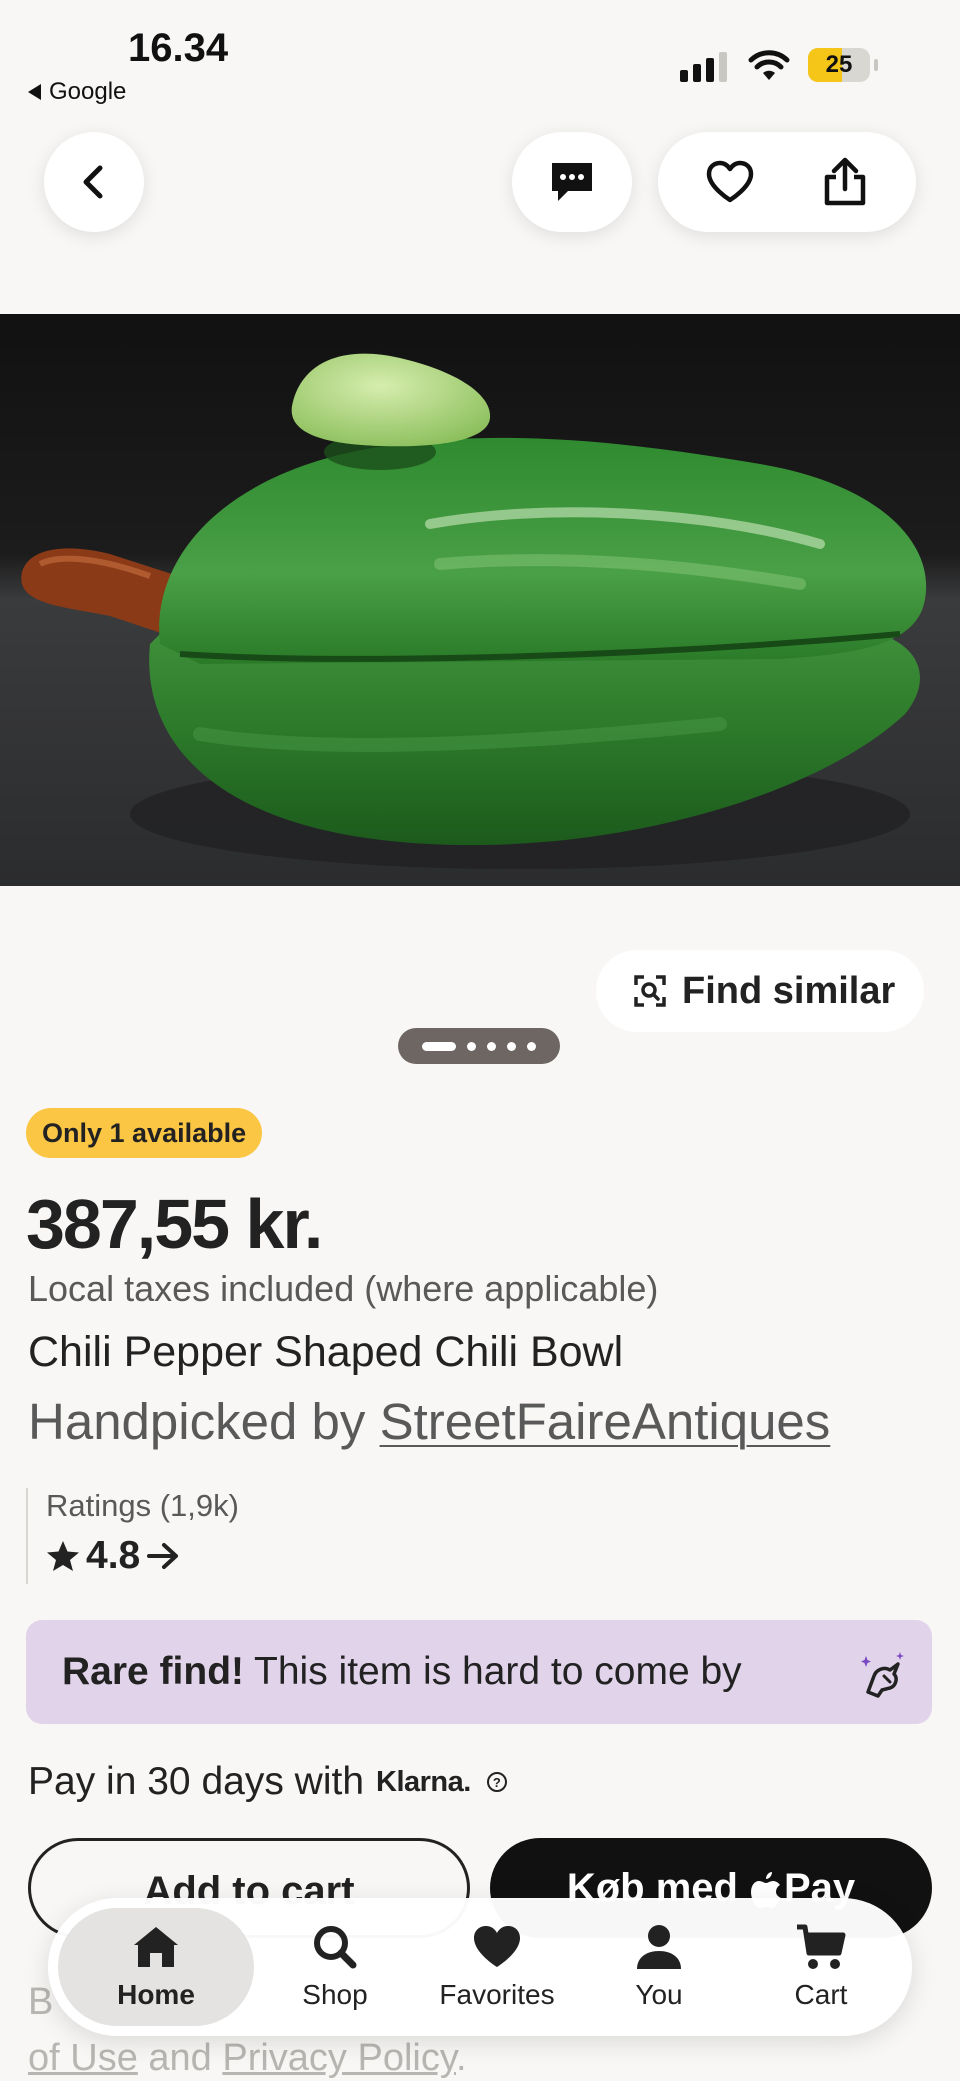  I want to click on message-seller-button, so click(572, 182).